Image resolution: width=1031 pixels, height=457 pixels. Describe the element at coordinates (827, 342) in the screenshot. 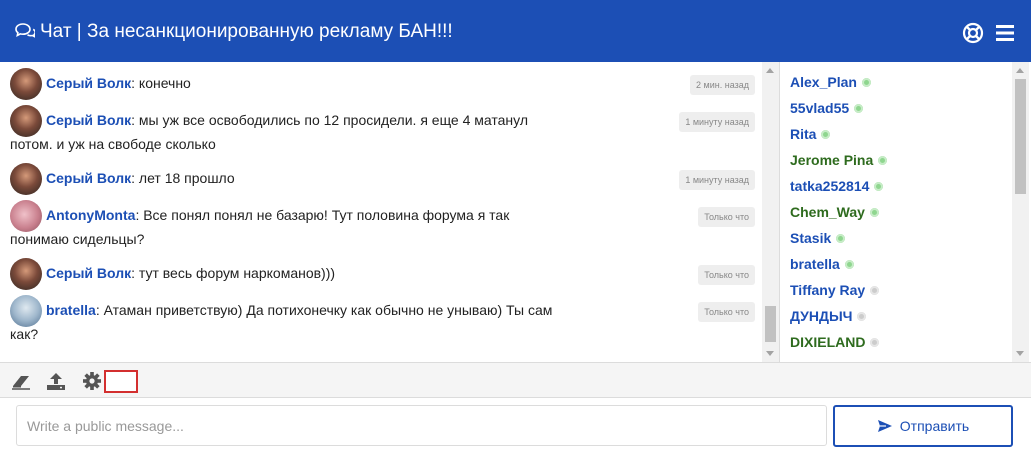

I see `user-name: DIXIELAND` at that location.